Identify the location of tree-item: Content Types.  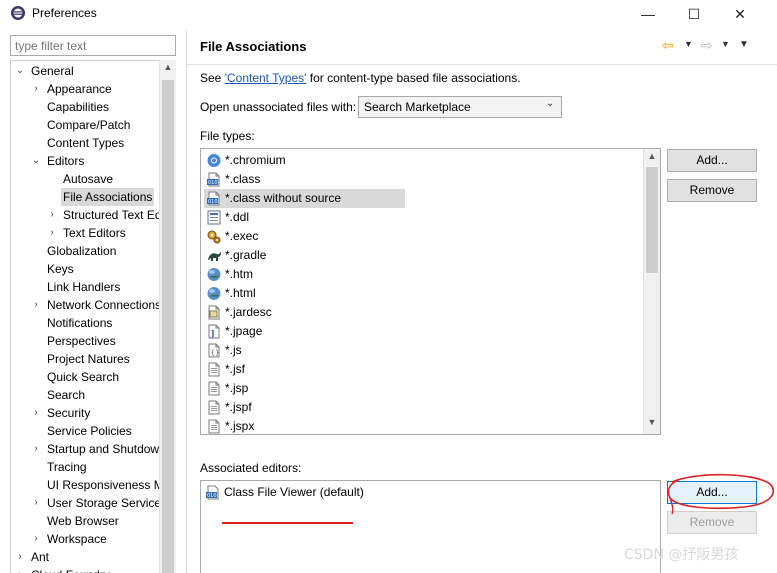
(86, 143).